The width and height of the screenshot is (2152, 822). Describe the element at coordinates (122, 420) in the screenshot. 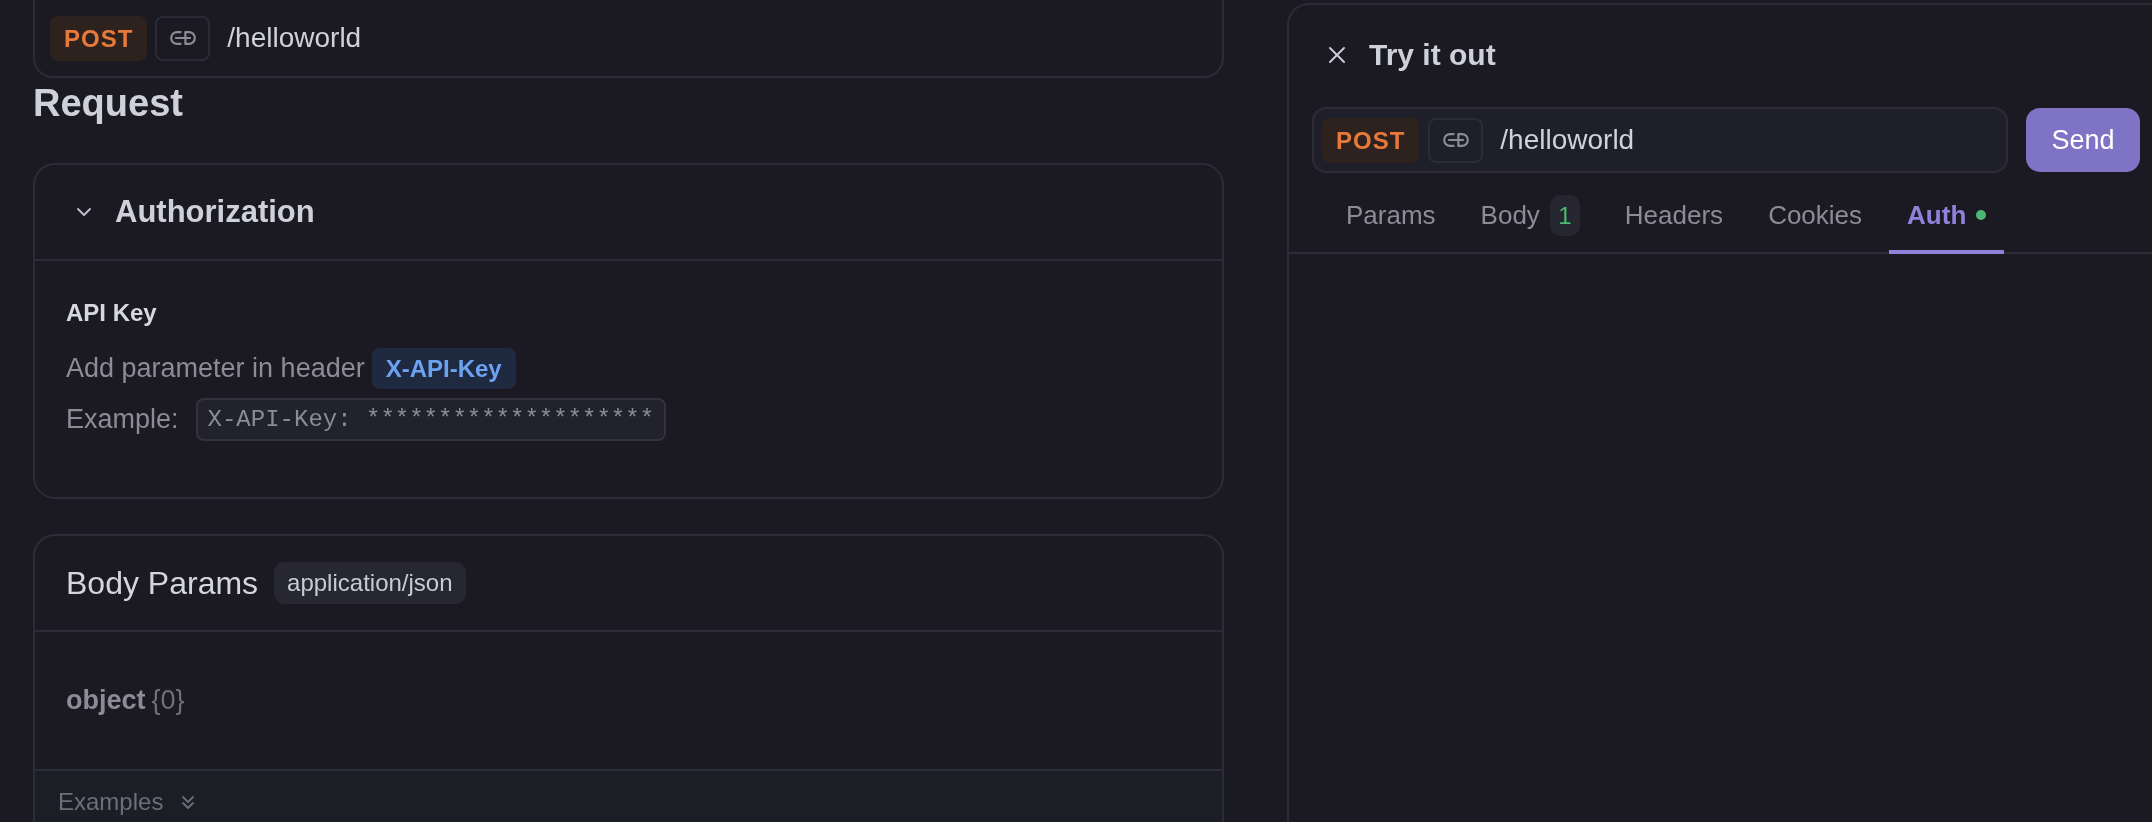

I see `example-label: Example:` at that location.